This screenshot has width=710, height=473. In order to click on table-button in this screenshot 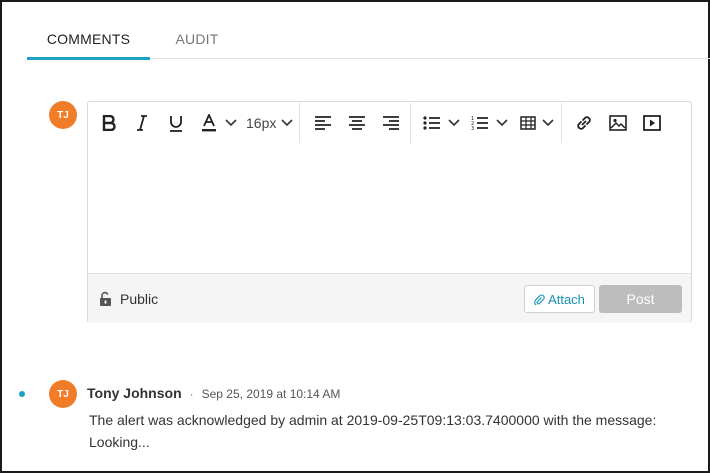, I will do `click(528, 123)`.